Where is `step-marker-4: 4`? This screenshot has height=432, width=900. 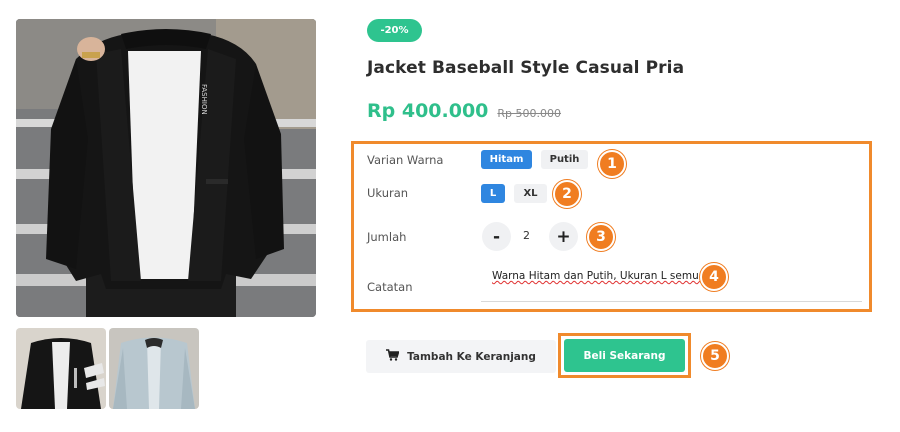 step-marker-4: 4 is located at coordinates (714, 277).